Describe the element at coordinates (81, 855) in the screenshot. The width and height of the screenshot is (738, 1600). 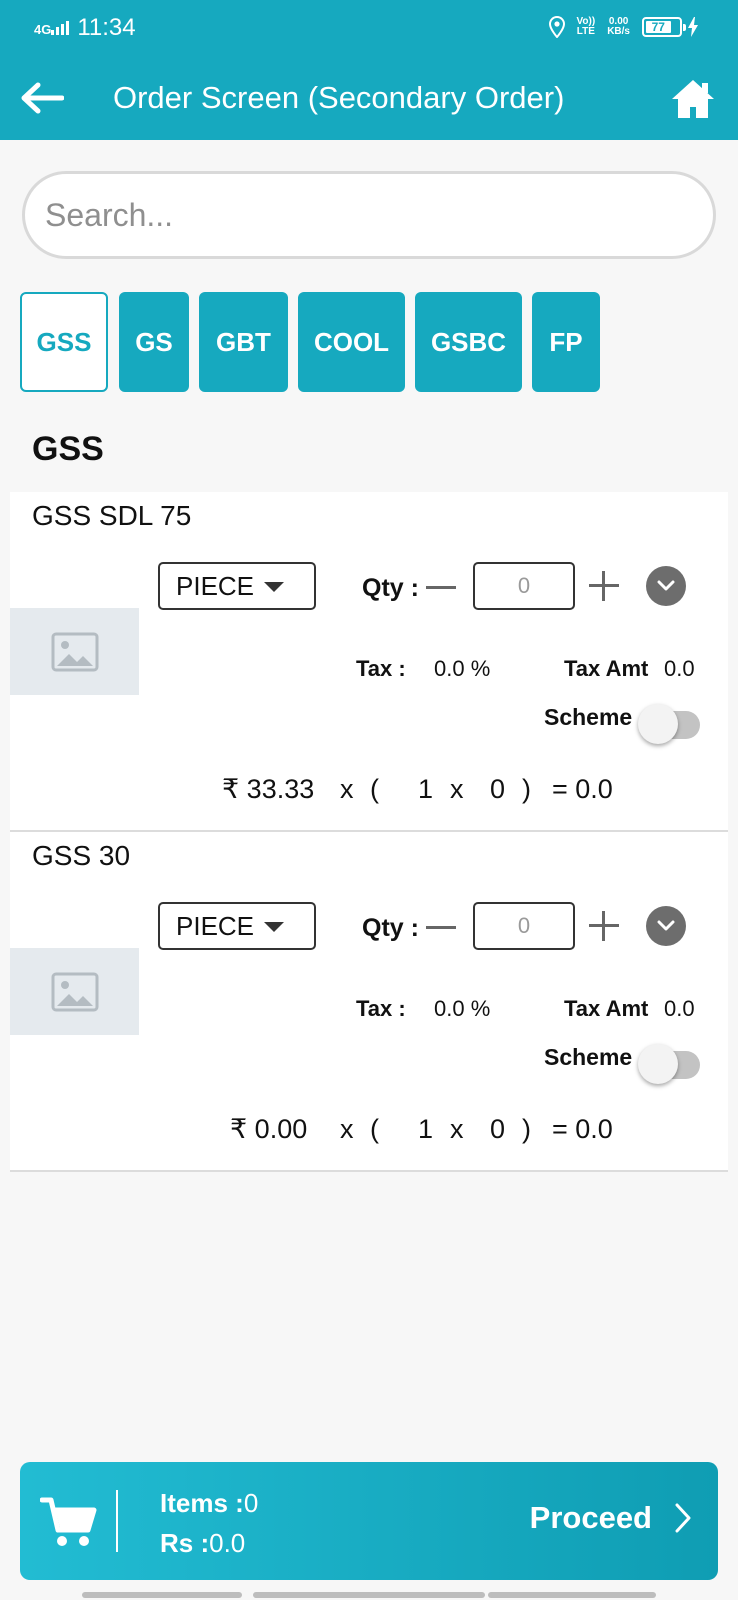
I see `product-name: GSS 30` at that location.